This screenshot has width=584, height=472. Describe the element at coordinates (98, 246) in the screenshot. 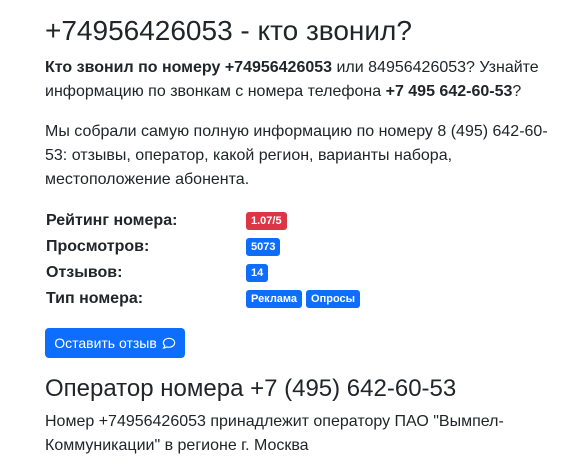

I see `views-label: Просмотров:` at that location.